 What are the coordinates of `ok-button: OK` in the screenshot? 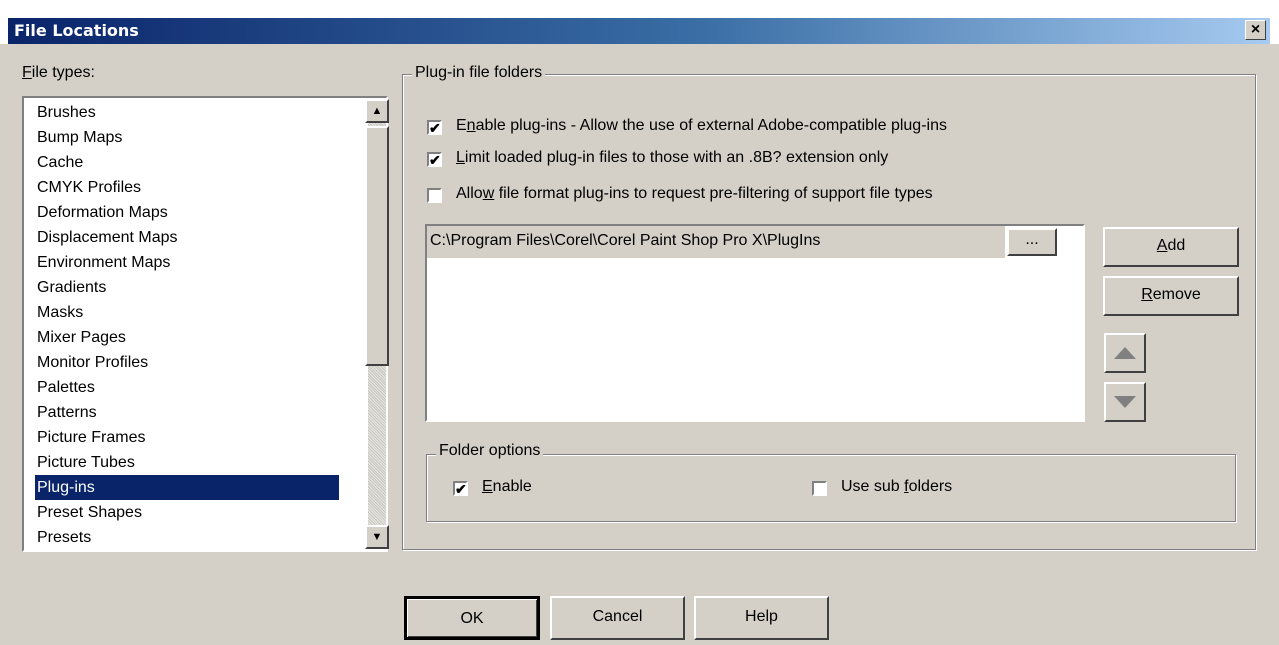 It's located at (472, 618).